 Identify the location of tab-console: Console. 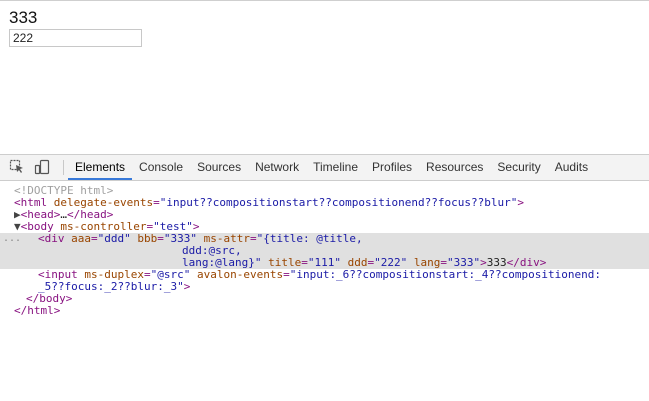
(161, 167).